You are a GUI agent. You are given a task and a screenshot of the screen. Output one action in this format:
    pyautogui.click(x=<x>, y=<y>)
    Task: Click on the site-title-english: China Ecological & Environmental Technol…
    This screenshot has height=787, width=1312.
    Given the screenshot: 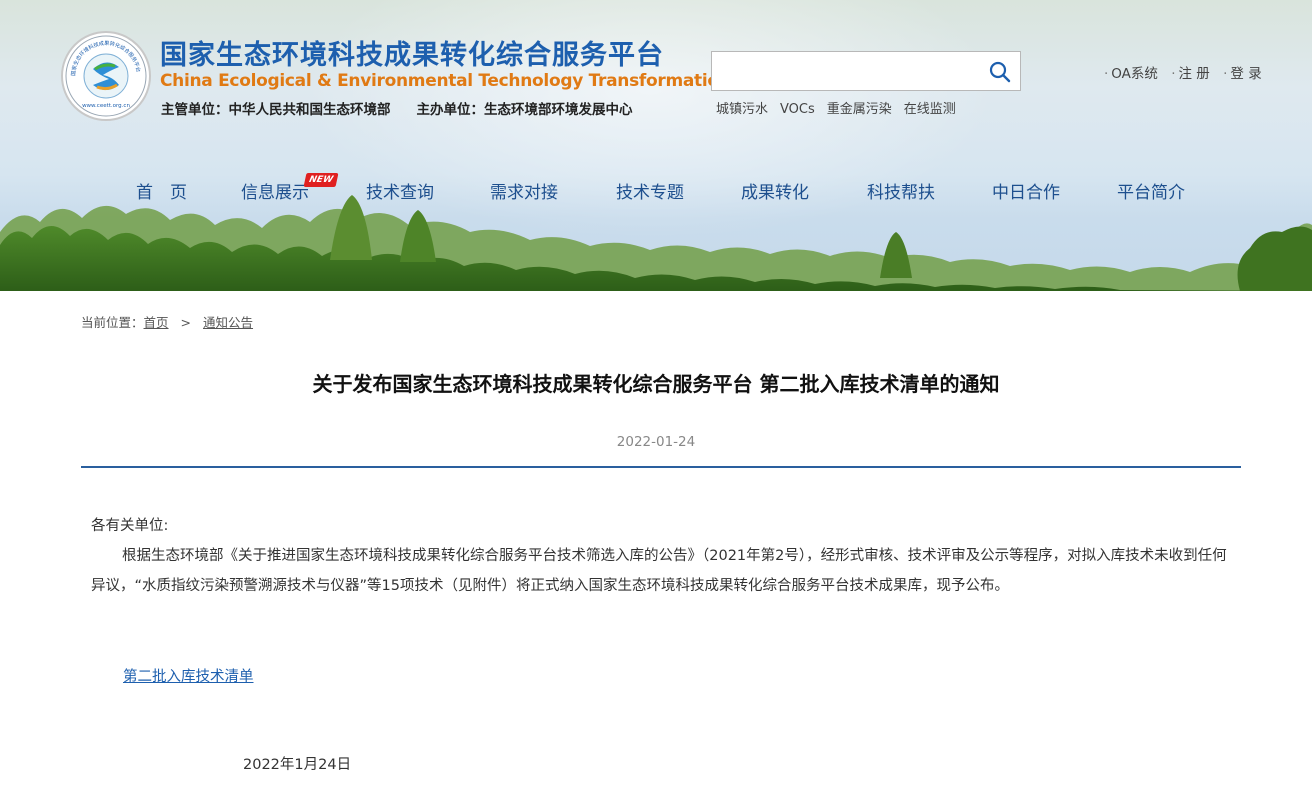 What is the action you would take?
    pyautogui.click(x=445, y=81)
    